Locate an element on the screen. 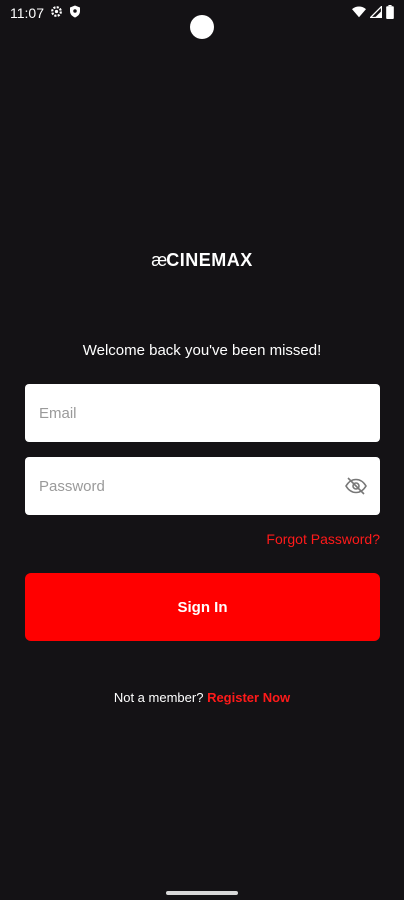 The image size is (404, 900). shield-icon is located at coordinates (75, 13).